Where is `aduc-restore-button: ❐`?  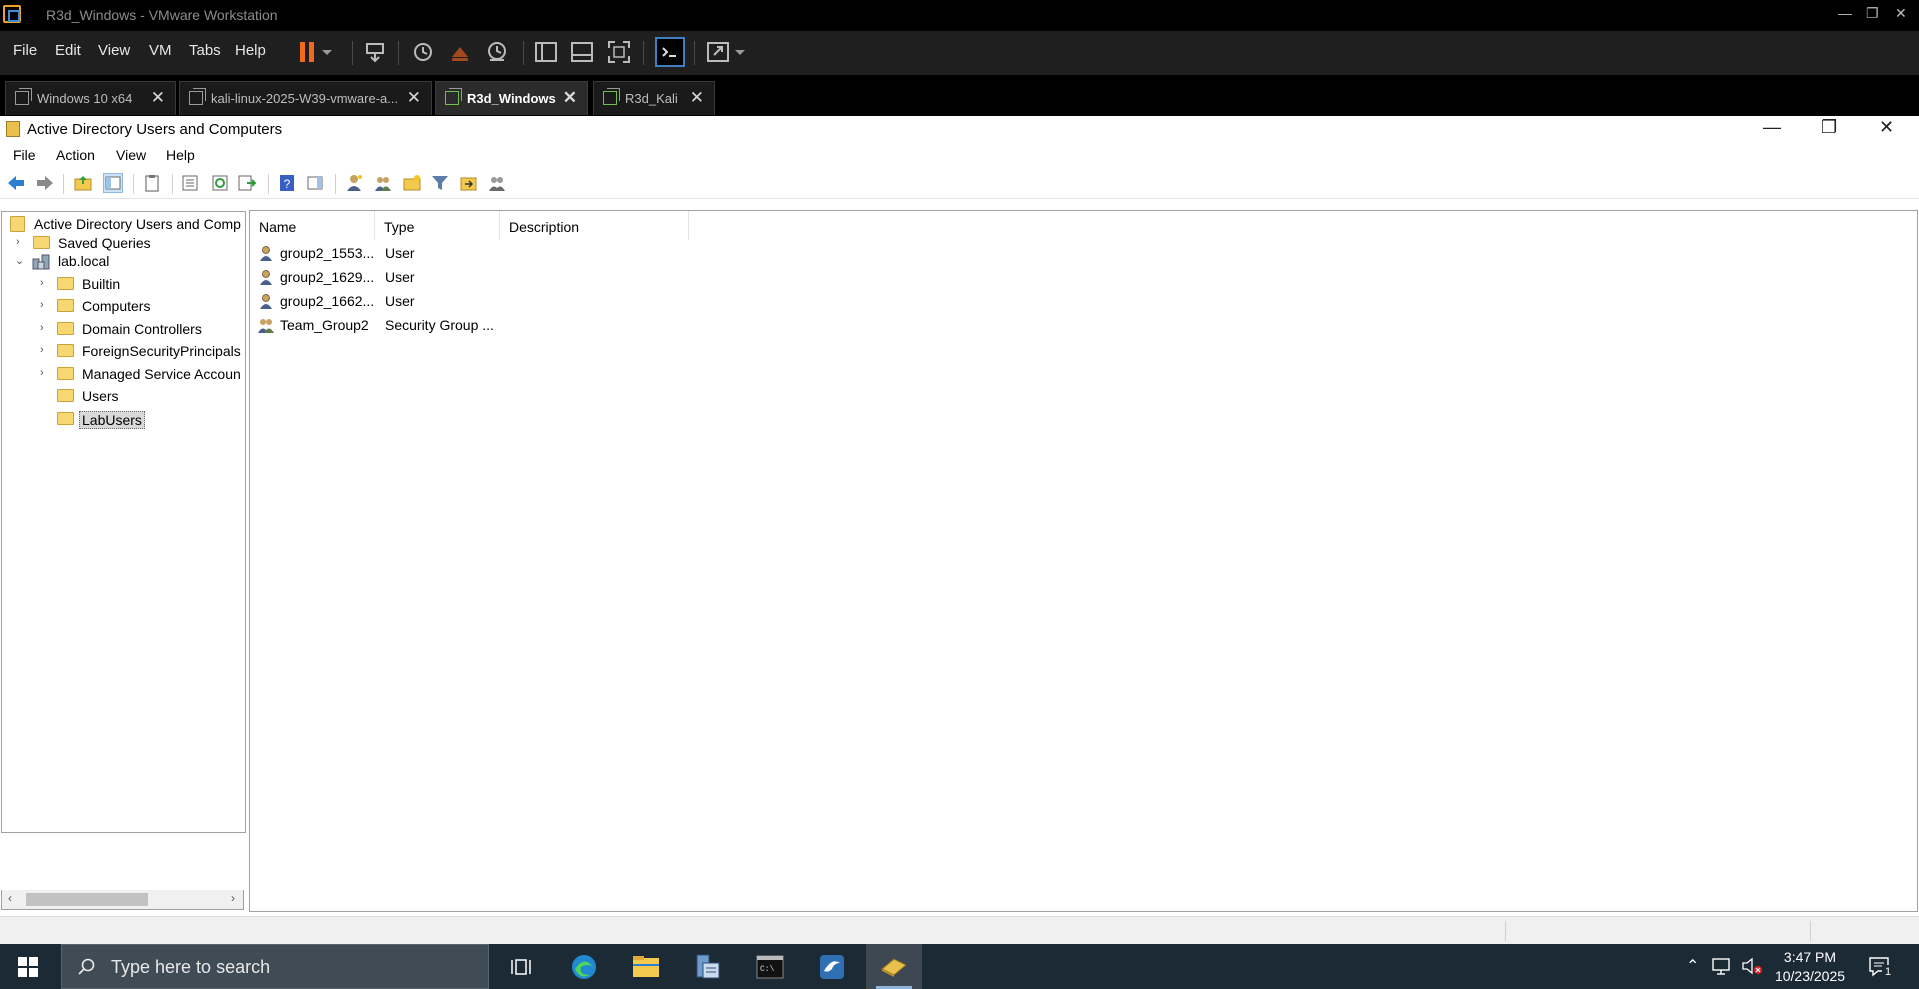
aduc-restore-button: ❐ is located at coordinates (1829, 127).